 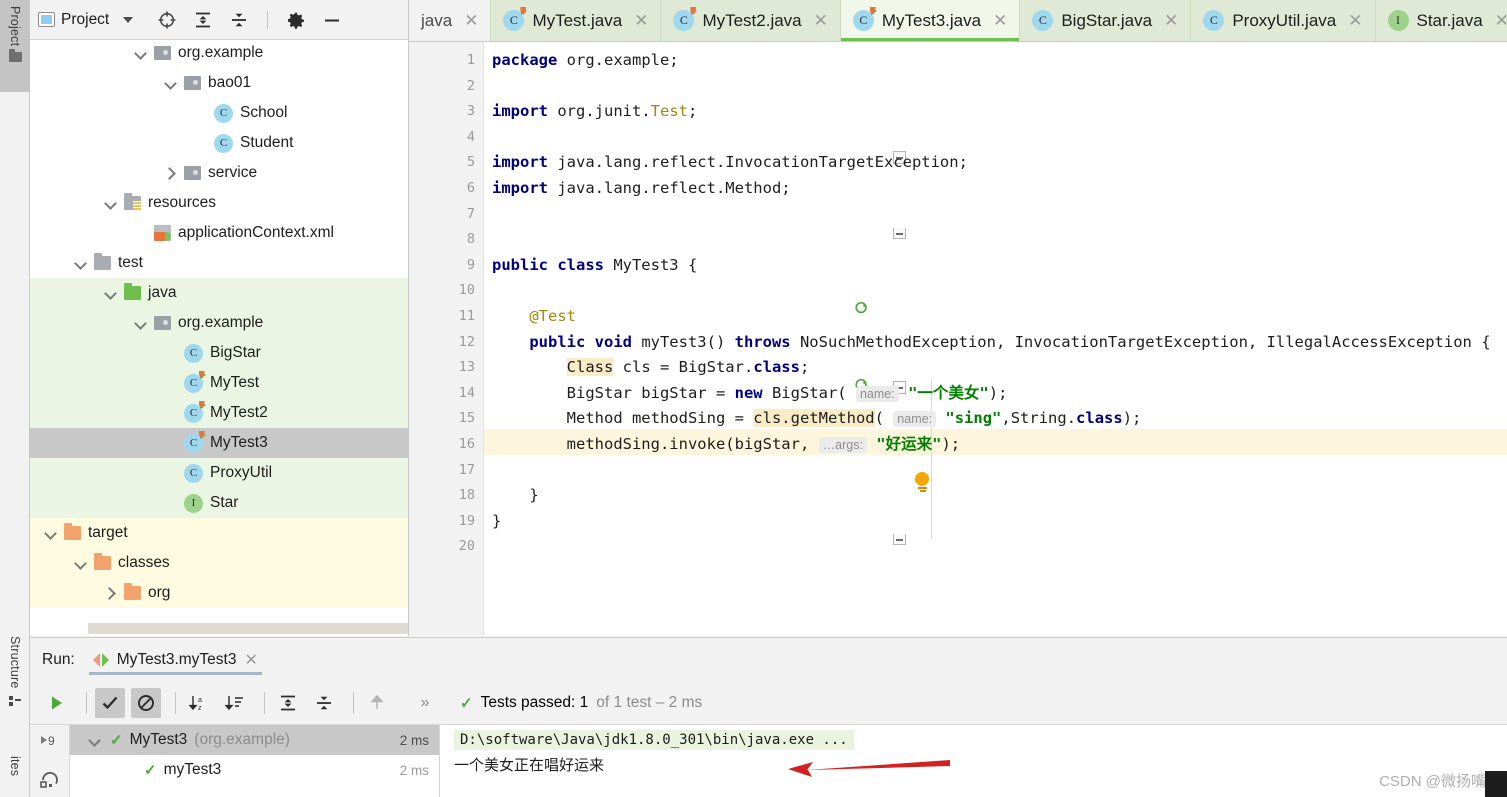 I want to click on editor-tab: C ProxyUtil.java ✕, so click(x=1283, y=20).